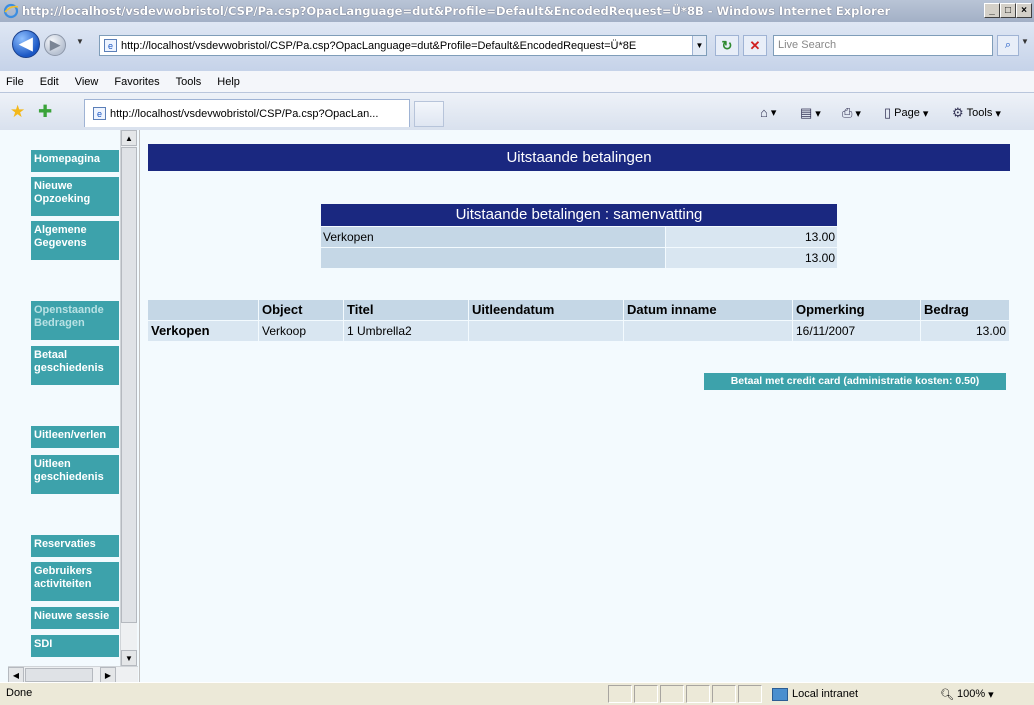 This screenshot has width=1034, height=705. What do you see at coordinates (847, 112) in the screenshot?
I see `print-icon: ⎙` at bounding box center [847, 112].